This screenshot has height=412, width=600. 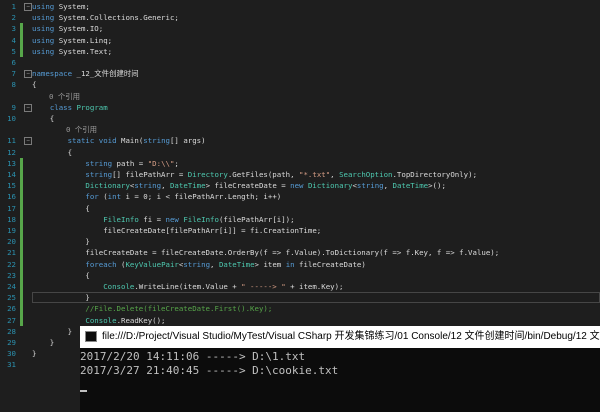 I want to click on code-token: .ReadKey();, so click(x=141, y=320).